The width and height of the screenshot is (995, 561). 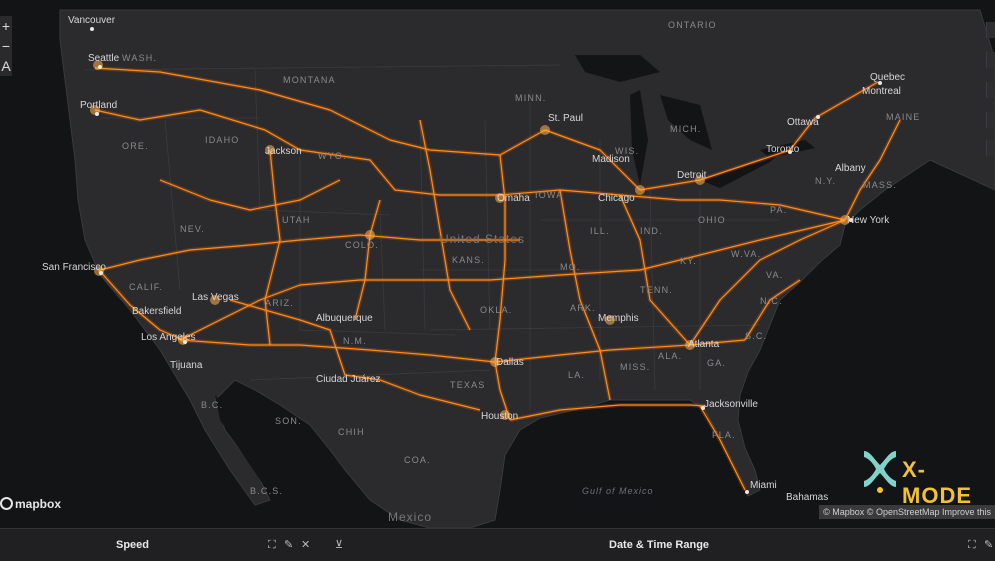 What do you see at coordinates (670, 356) in the screenshot?
I see `state-label: ALA.` at bounding box center [670, 356].